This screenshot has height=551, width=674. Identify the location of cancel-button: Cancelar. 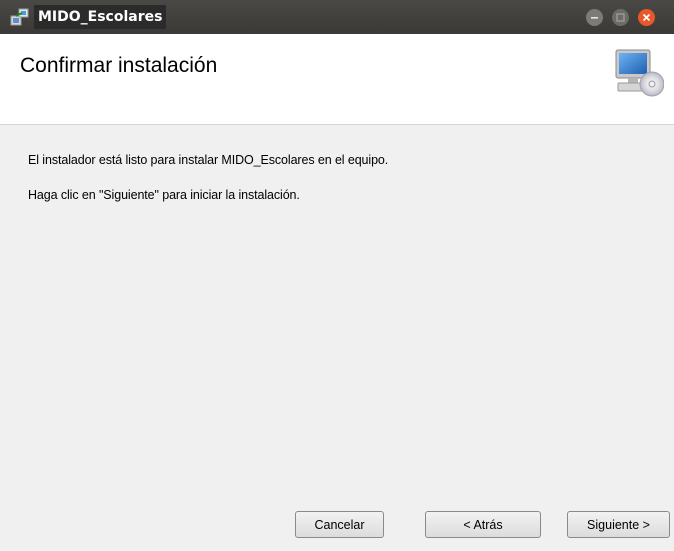
(339, 524).